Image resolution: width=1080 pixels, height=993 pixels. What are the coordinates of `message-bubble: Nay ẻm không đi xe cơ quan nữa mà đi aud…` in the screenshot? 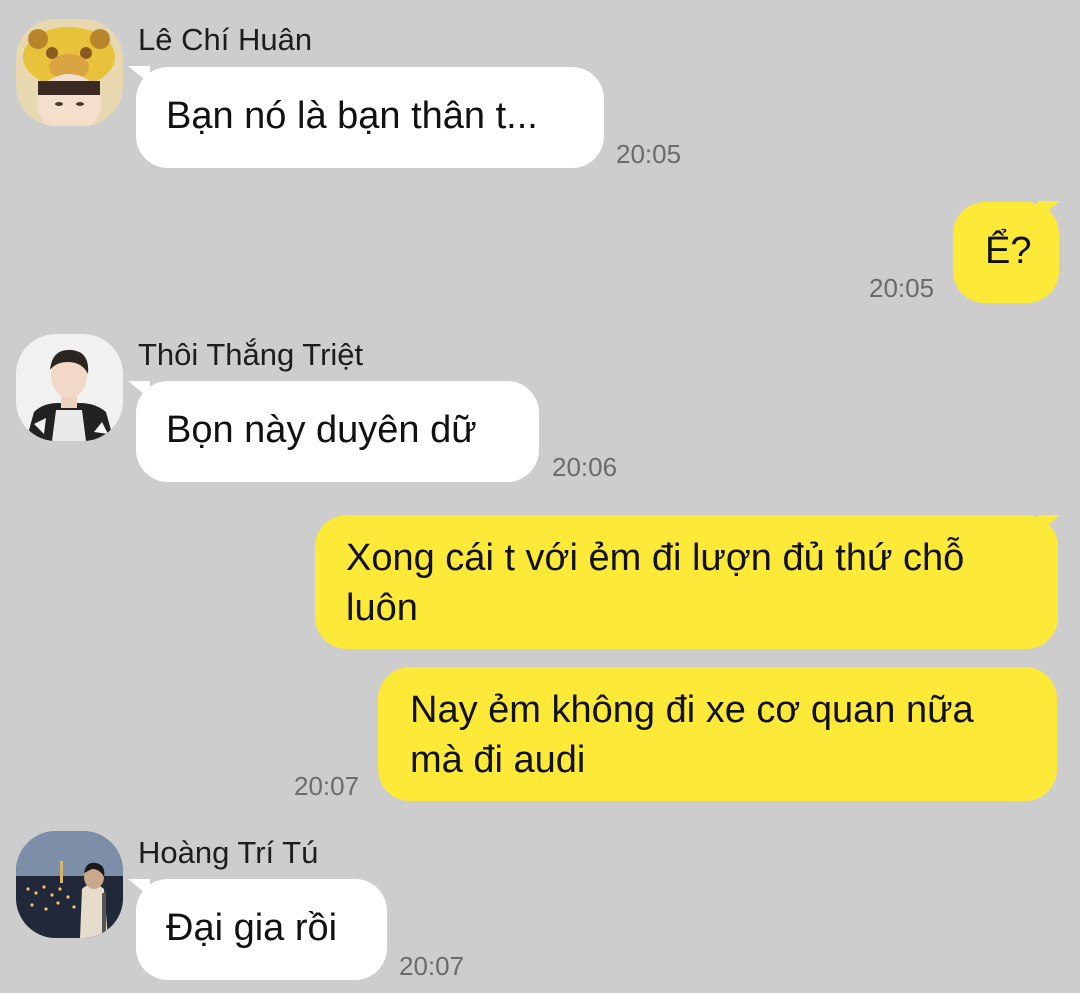 It's located at (717, 734).